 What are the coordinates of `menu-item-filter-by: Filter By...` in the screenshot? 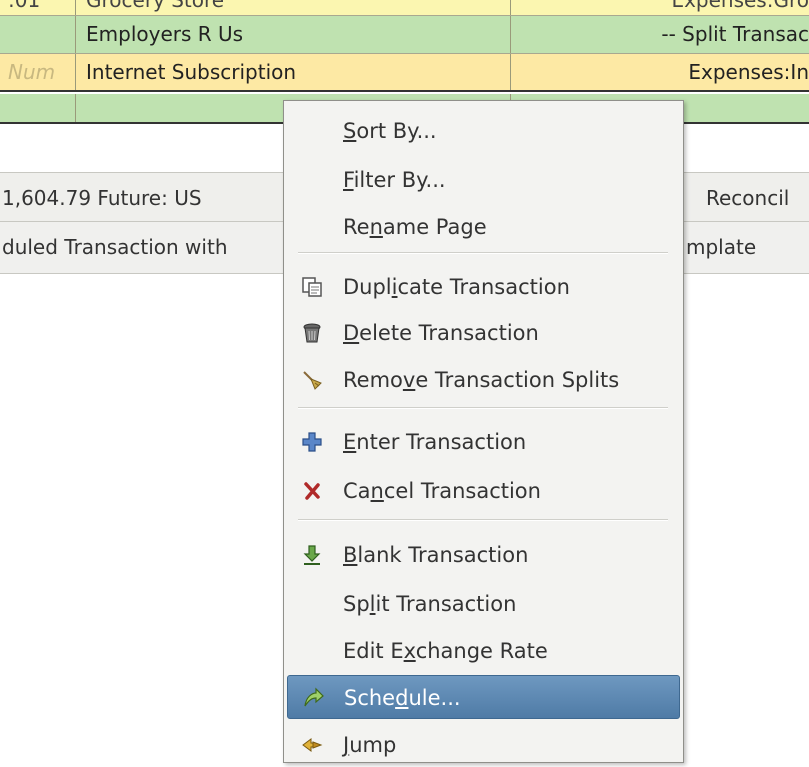 It's located at (483, 180).